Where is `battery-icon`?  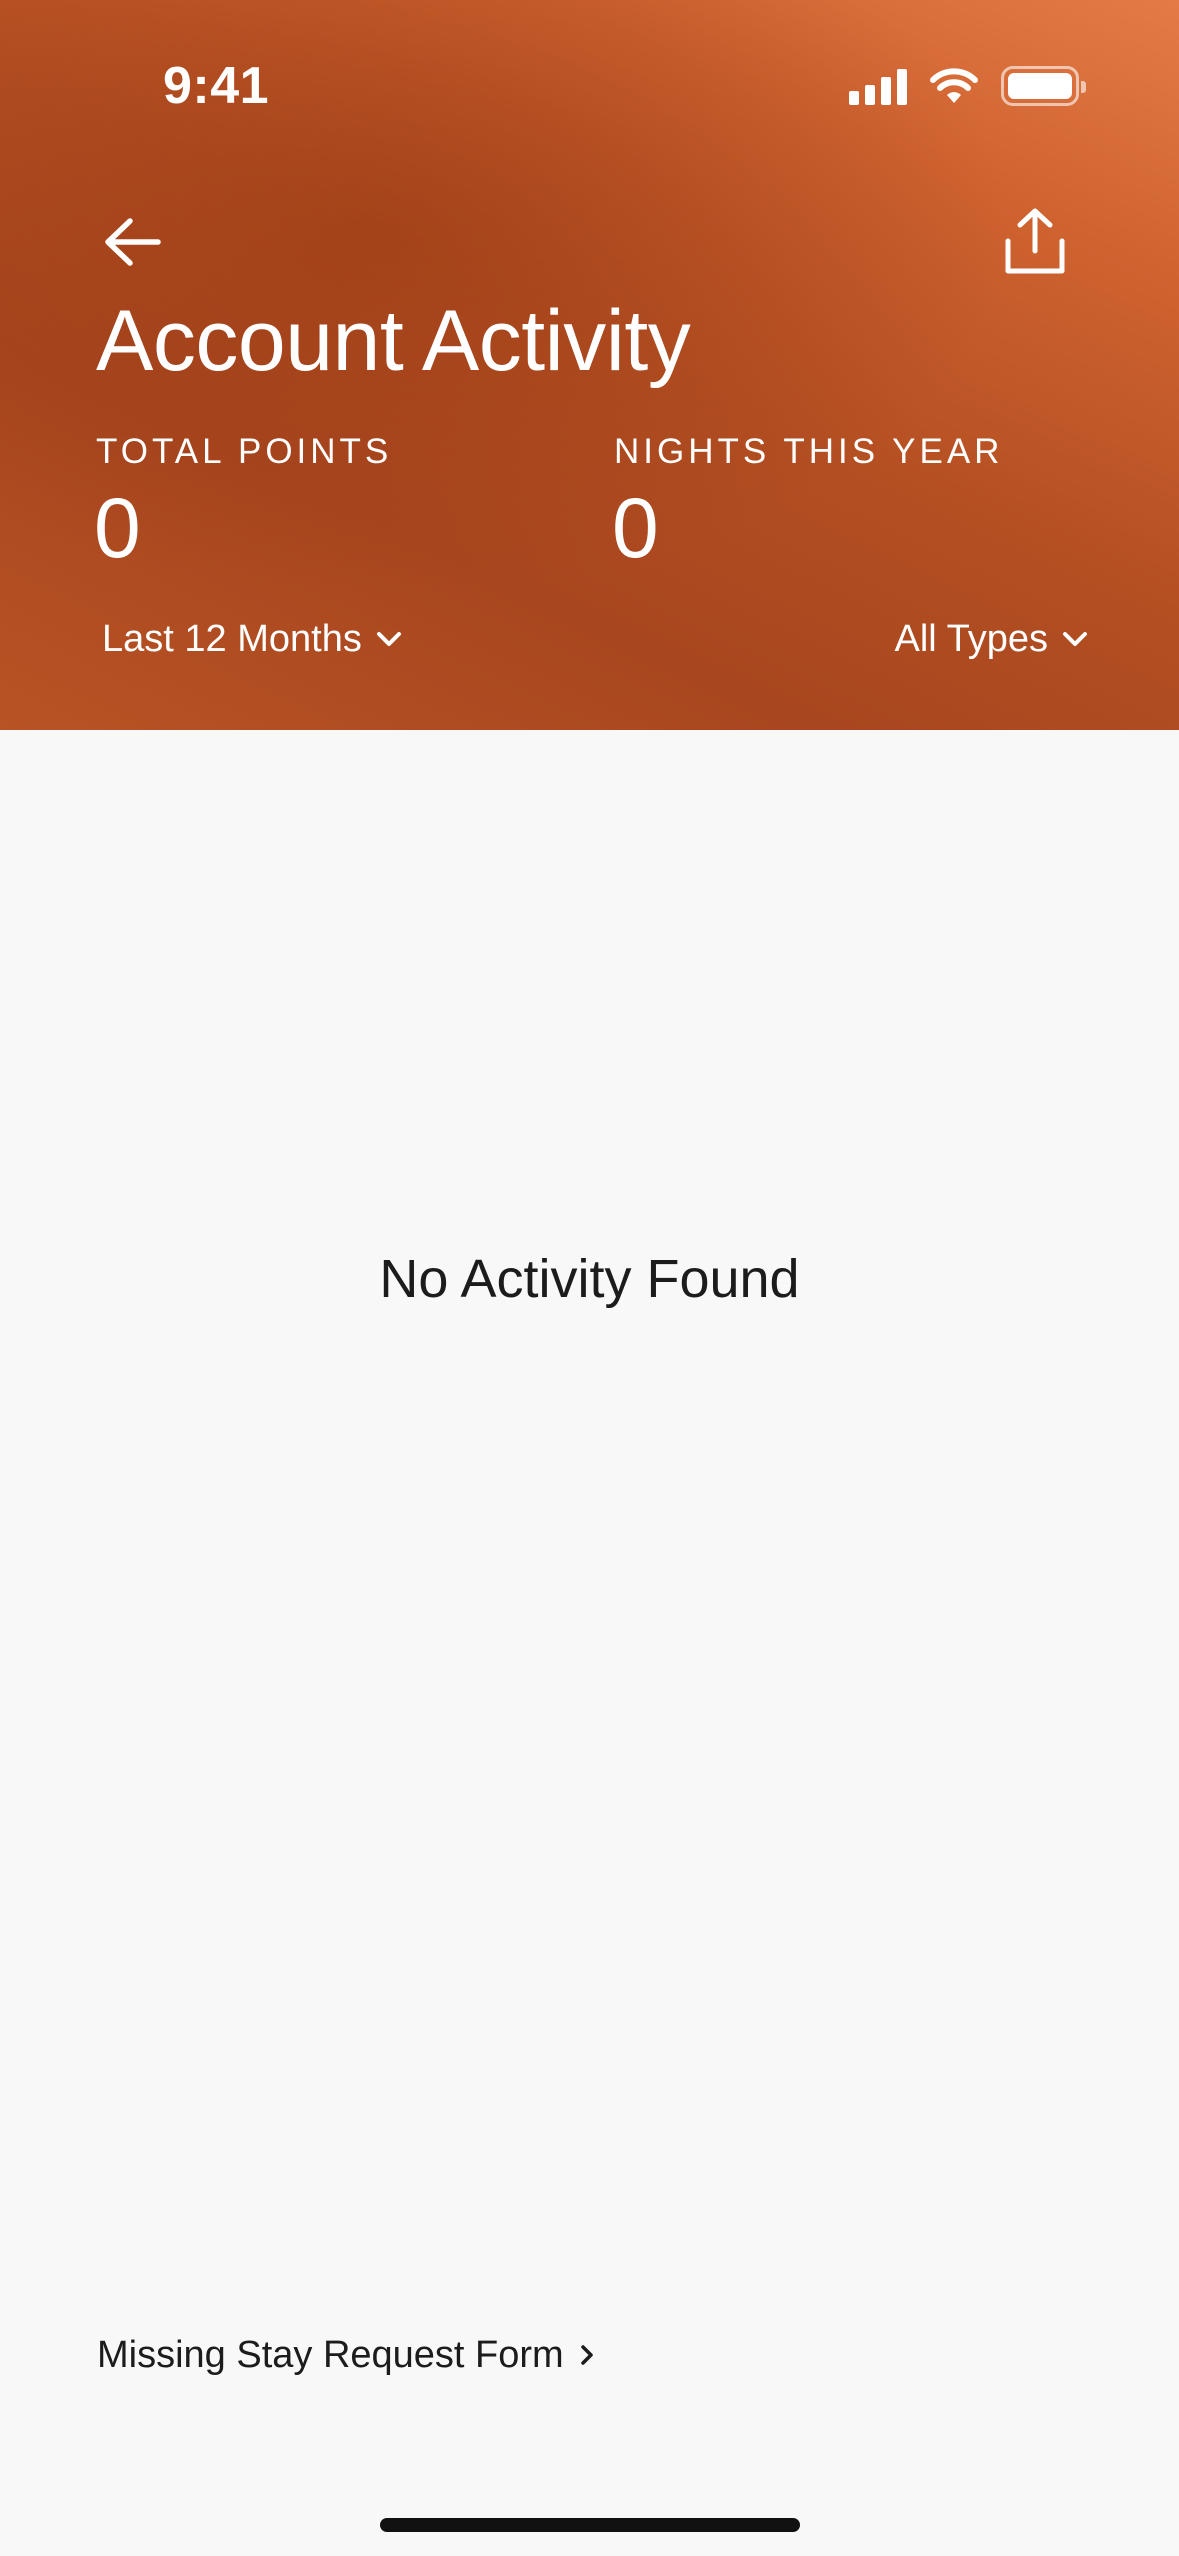 battery-icon is located at coordinates (1043, 86).